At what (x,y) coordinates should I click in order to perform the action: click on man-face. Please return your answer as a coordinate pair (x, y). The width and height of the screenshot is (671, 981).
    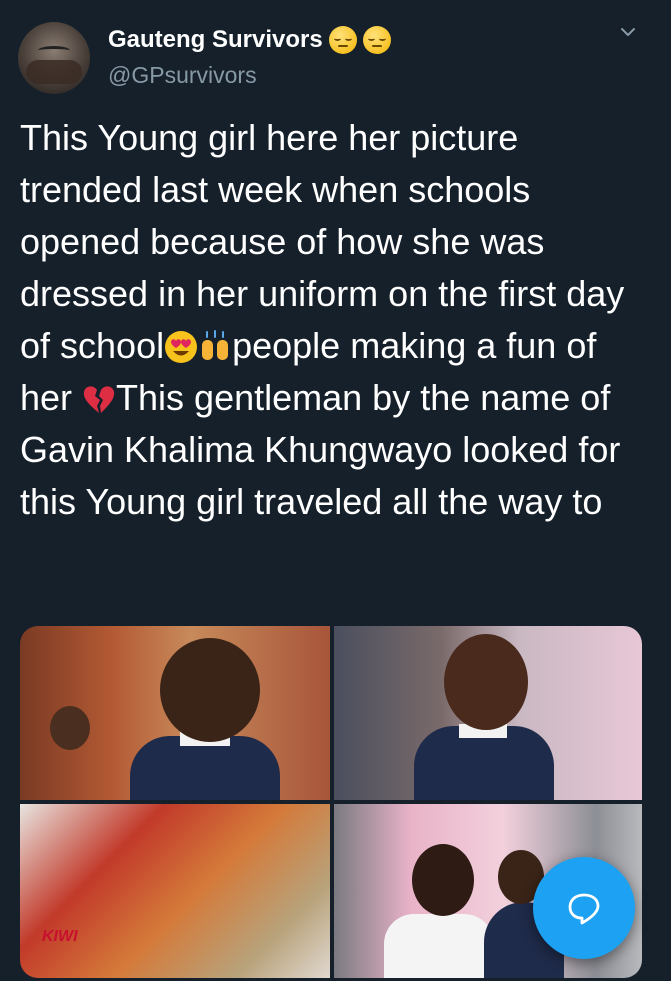
    Looking at the image, I should click on (443, 880).